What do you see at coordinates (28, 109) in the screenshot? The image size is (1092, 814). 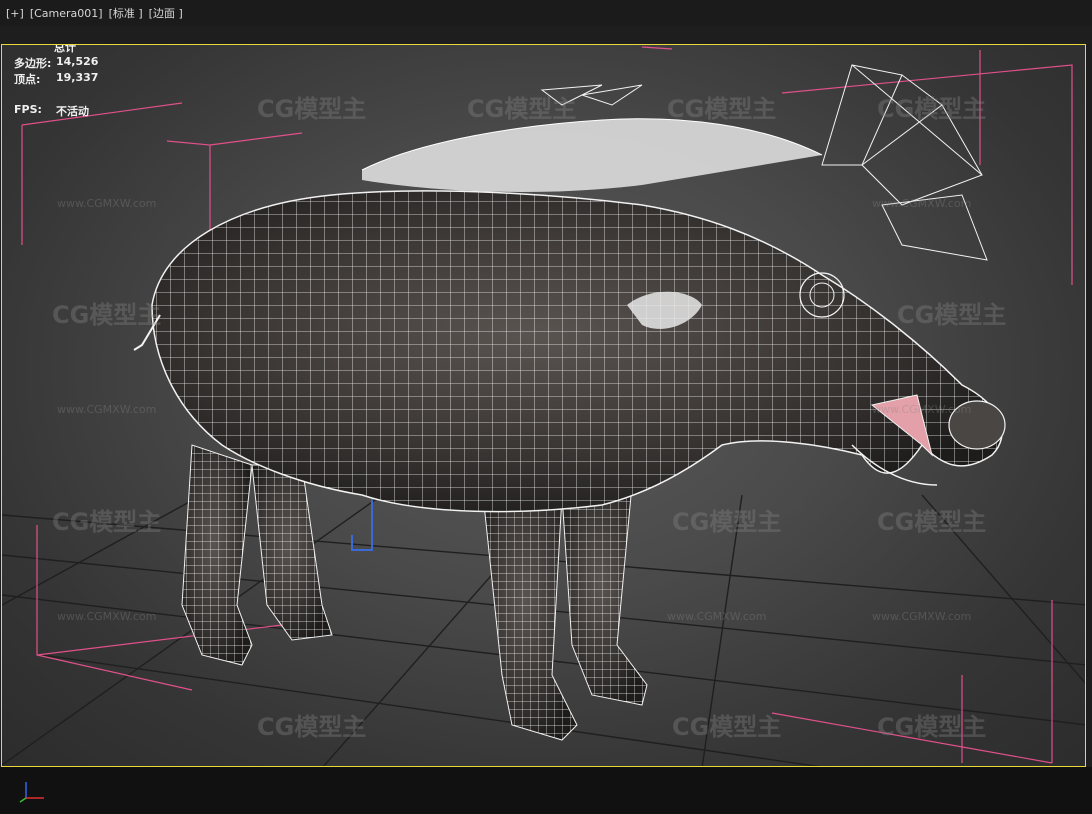 I see `stats-fps-label: FPS:` at bounding box center [28, 109].